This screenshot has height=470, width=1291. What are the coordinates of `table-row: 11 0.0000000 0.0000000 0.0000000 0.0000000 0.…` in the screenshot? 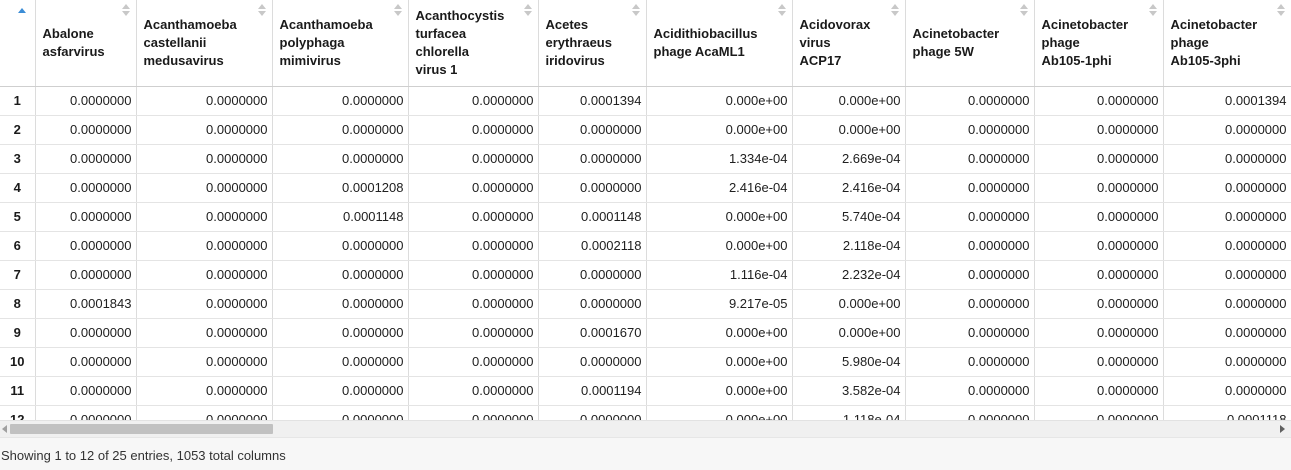 It's located at (645, 391).